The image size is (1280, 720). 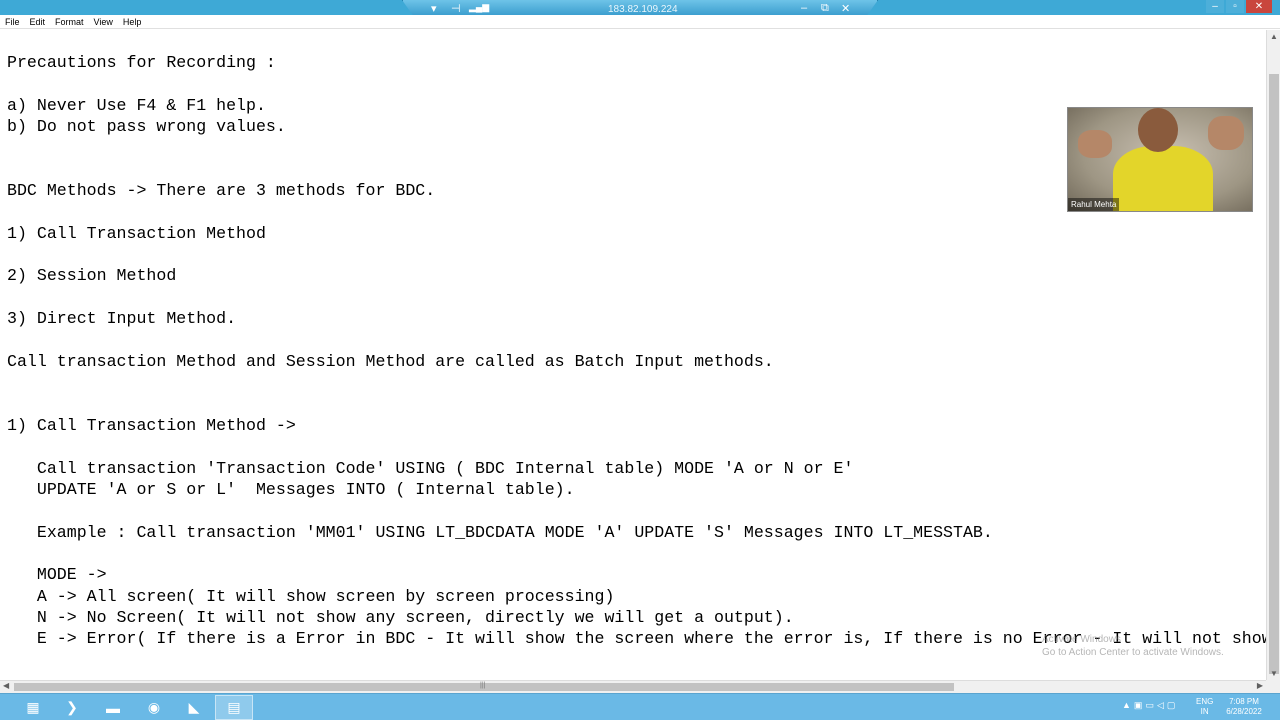 What do you see at coordinates (804, 8) in the screenshot?
I see `minimize-icon: –` at bounding box center [804, 8].